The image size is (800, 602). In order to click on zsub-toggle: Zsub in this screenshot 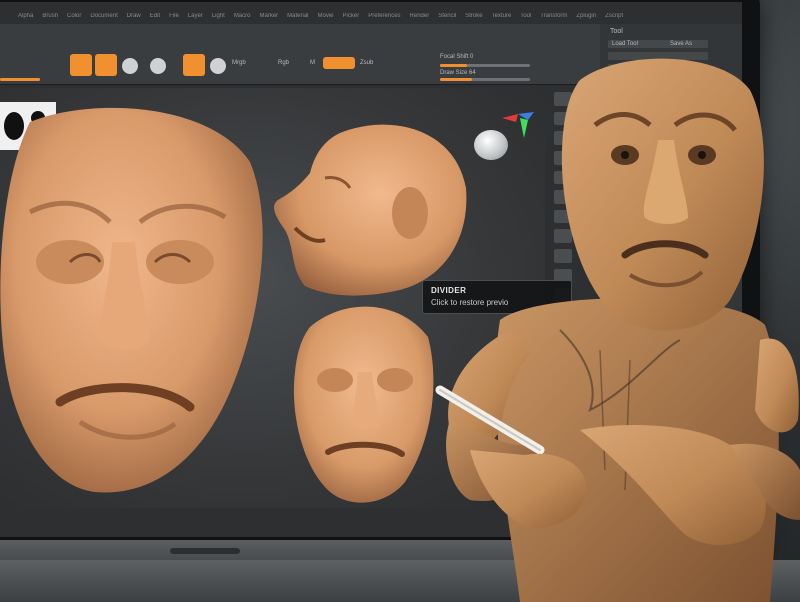, I will do `click(366, 63)`.